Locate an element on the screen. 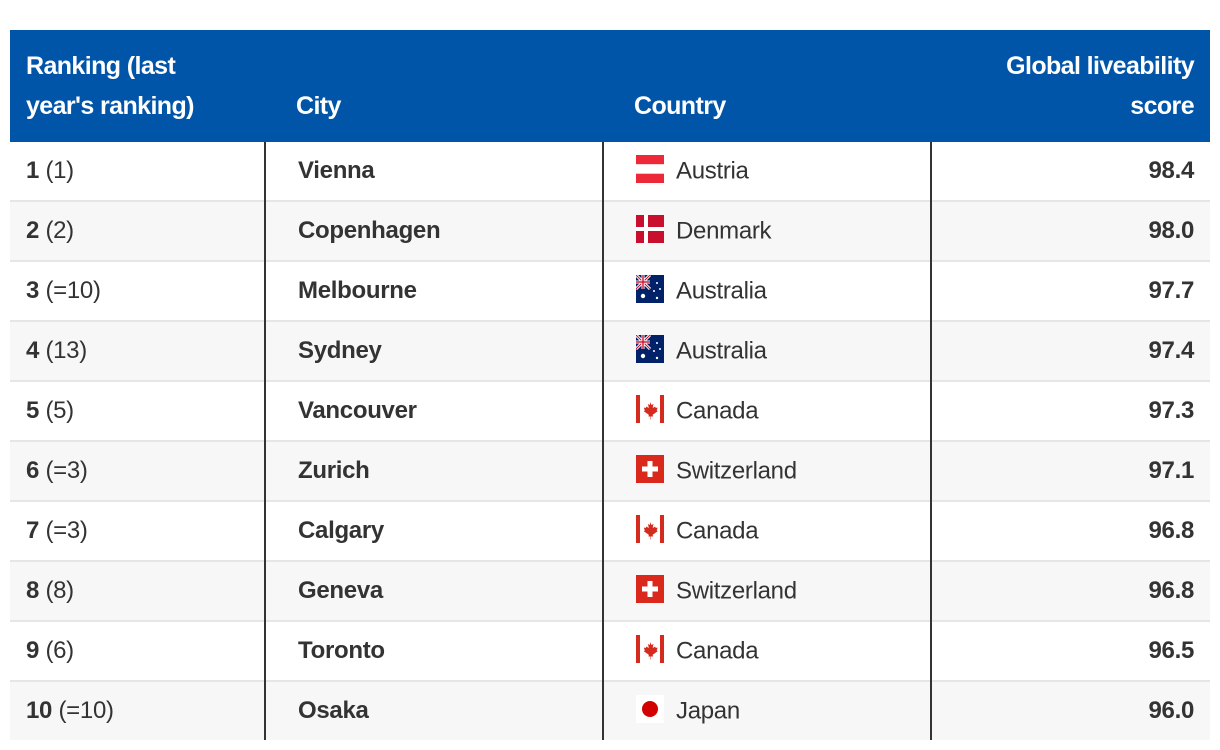  score-cell: 97.3 is located at coordinates (1070, 410).